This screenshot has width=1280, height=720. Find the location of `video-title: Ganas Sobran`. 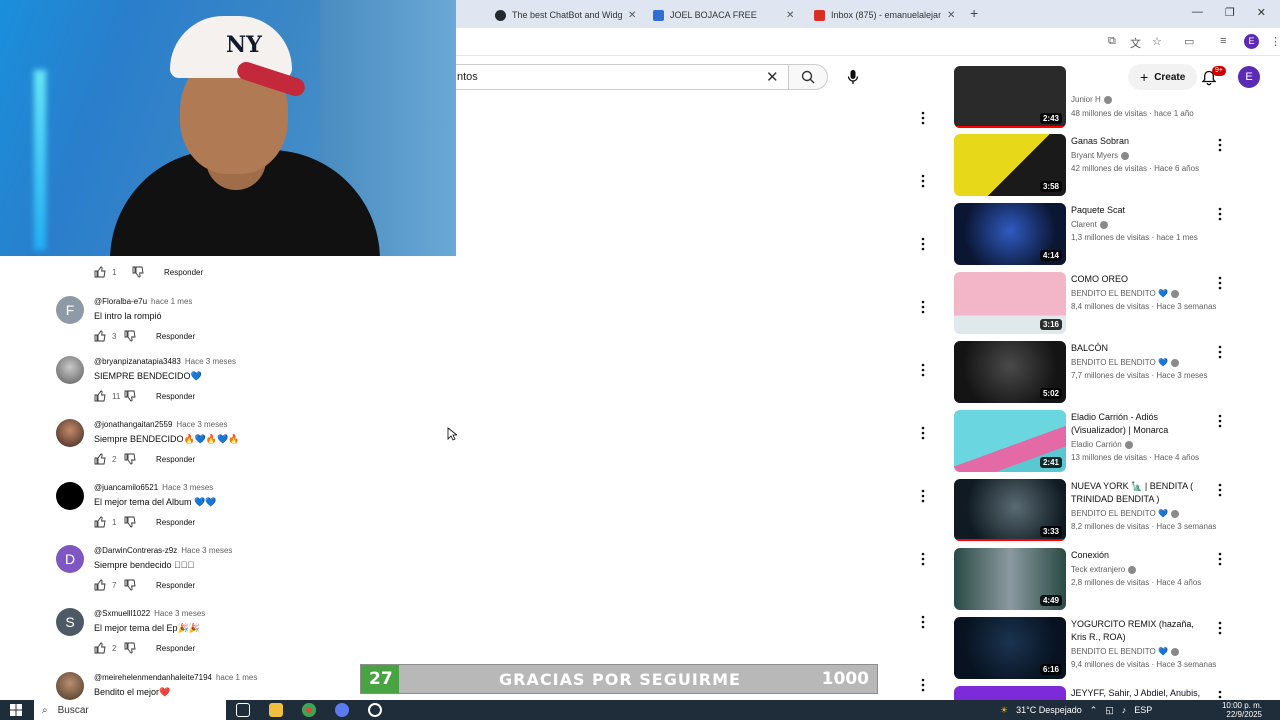

video-title: Ganas Sobran is located at coordinates (1141, 141).